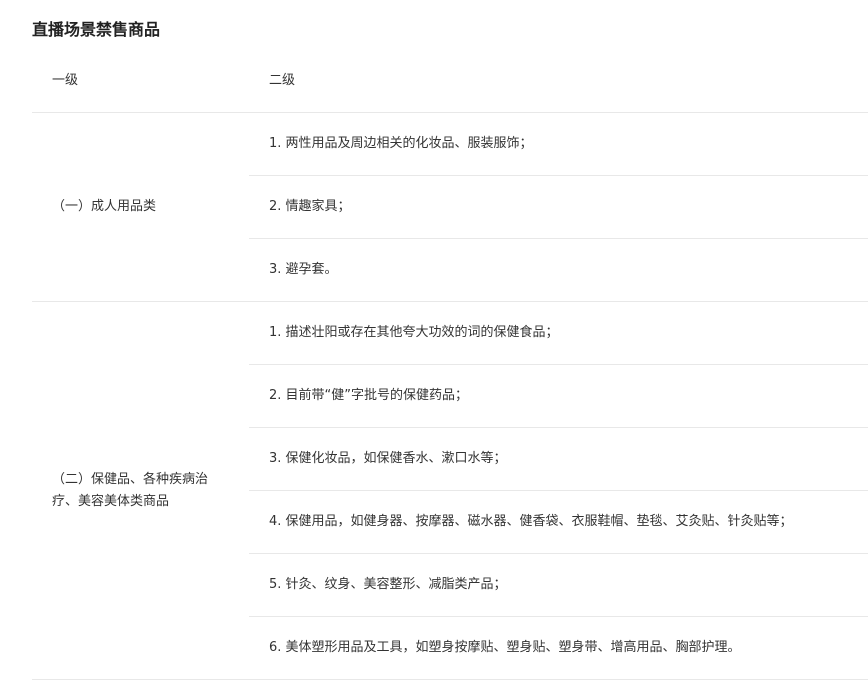 The width and height of the screenshot is (868, 680). I want to click on table-row: 3. 避孕套。, so click(303, 269).